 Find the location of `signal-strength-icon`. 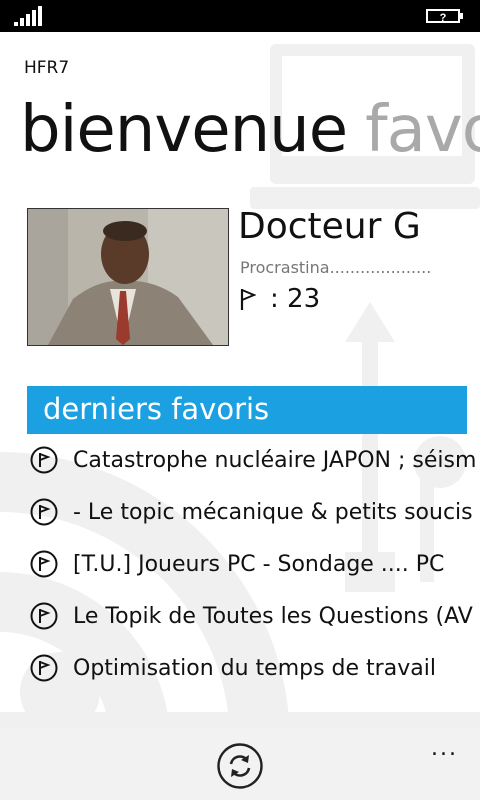

signal-strength-icon is located at coordinates (28, 16).